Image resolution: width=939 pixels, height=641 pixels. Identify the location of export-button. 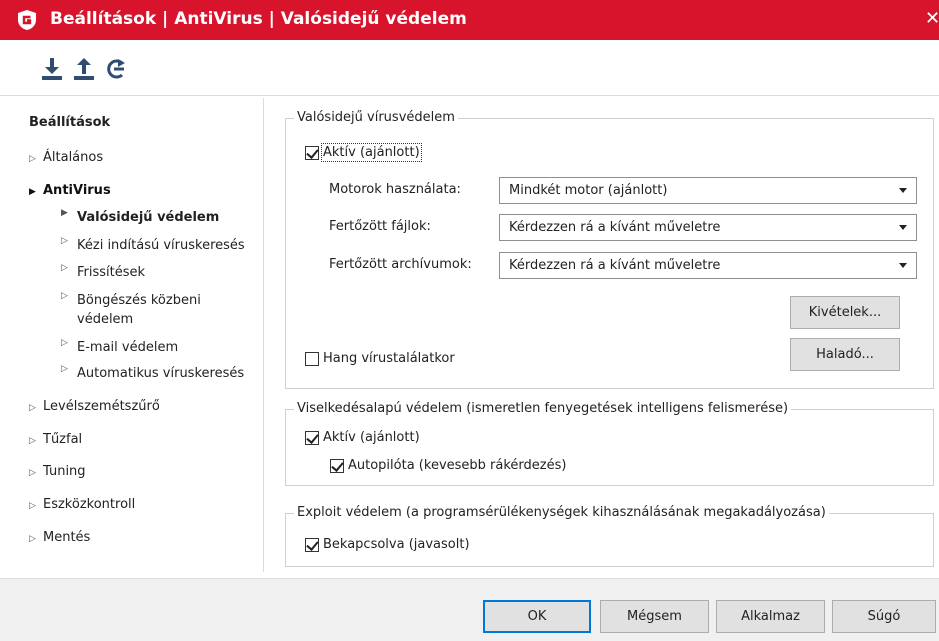
(84, 69).